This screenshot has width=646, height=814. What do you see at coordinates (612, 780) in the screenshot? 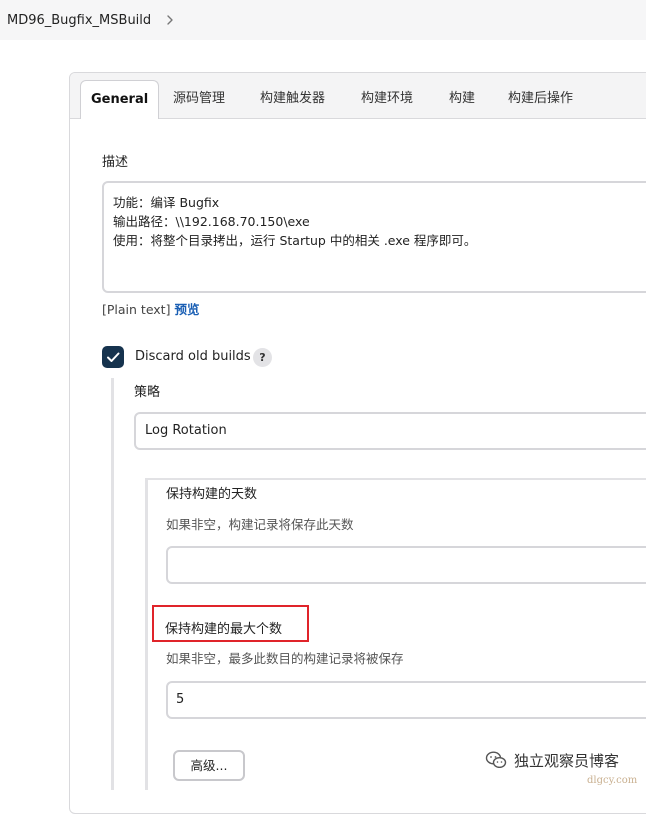
I see `watermark-url: dlgcy.com` at bounding box center [612, 780].